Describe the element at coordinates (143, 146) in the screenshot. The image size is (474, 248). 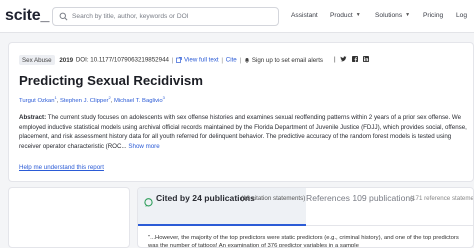
I see `show-more-link: Show more` at that location.